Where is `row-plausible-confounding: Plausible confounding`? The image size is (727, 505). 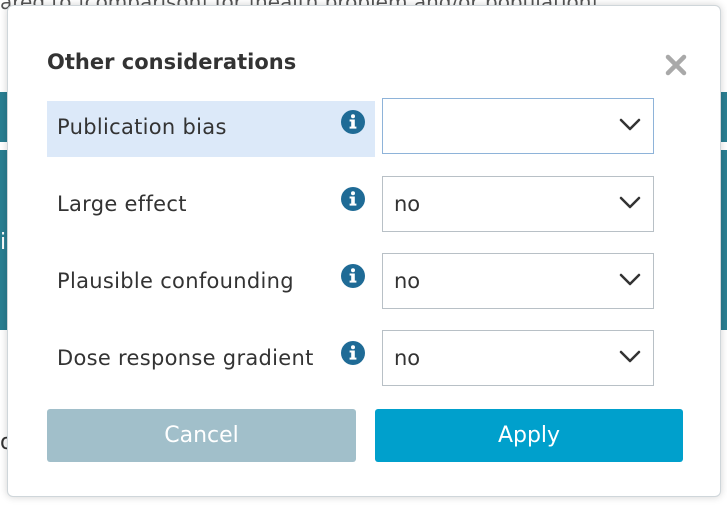
row-plausible-confounding: Plausible confounding is located at coordinates (211, 283).